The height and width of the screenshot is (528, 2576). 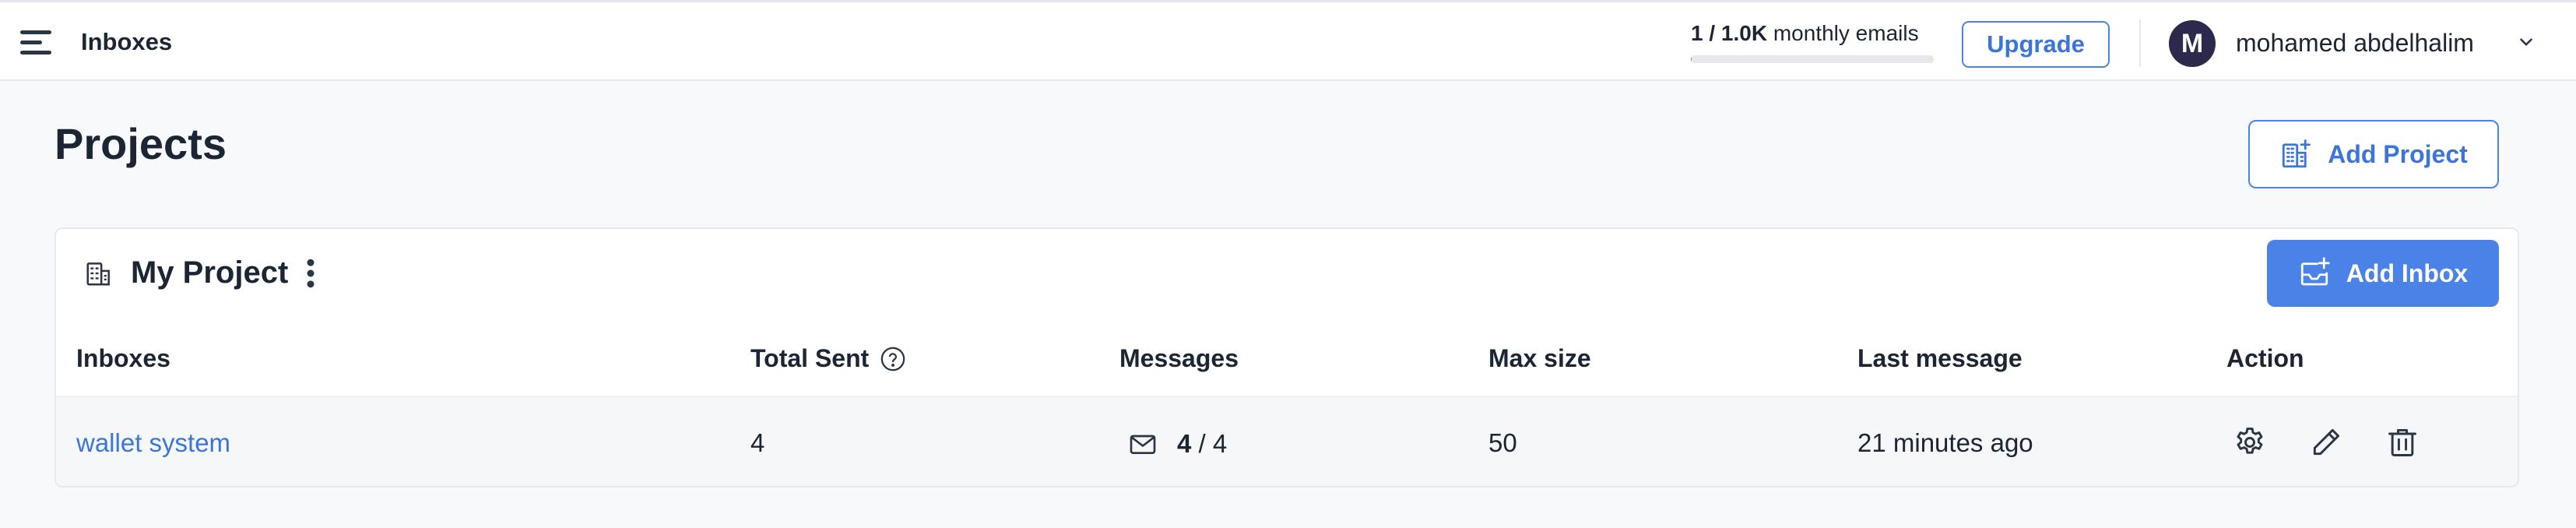 What do you see at coordinates (2315, 271) in the screenshot?
I see `add-inbox-icon` at bounding box center [2315, 271].